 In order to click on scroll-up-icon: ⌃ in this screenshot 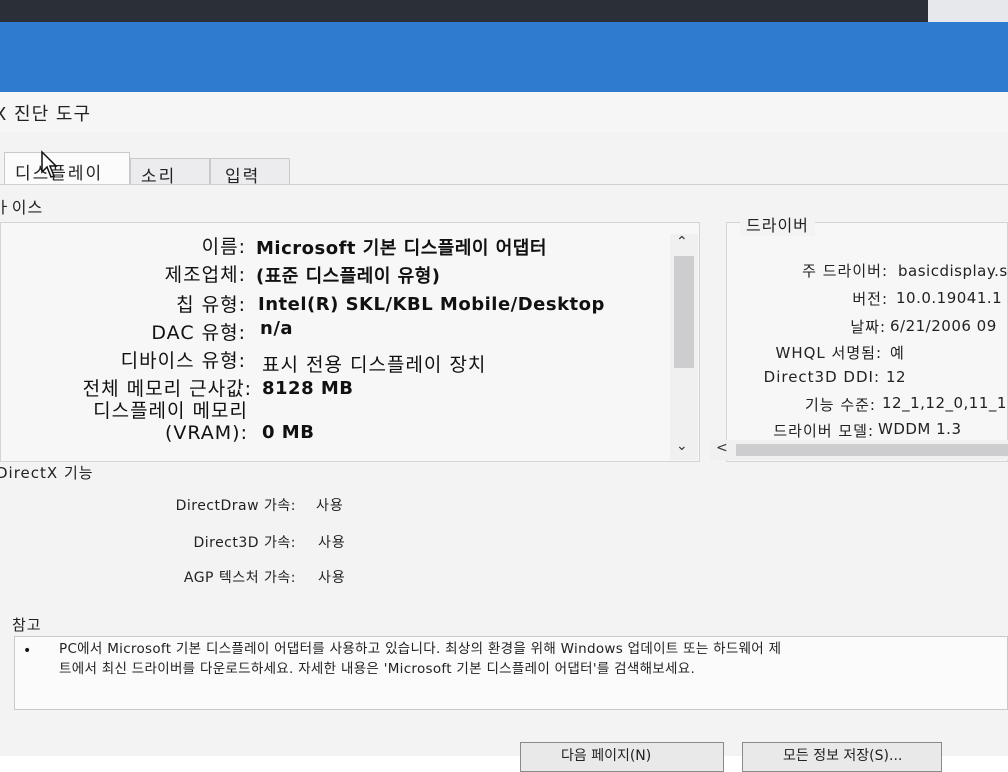, I will do `click(682, 242)`.